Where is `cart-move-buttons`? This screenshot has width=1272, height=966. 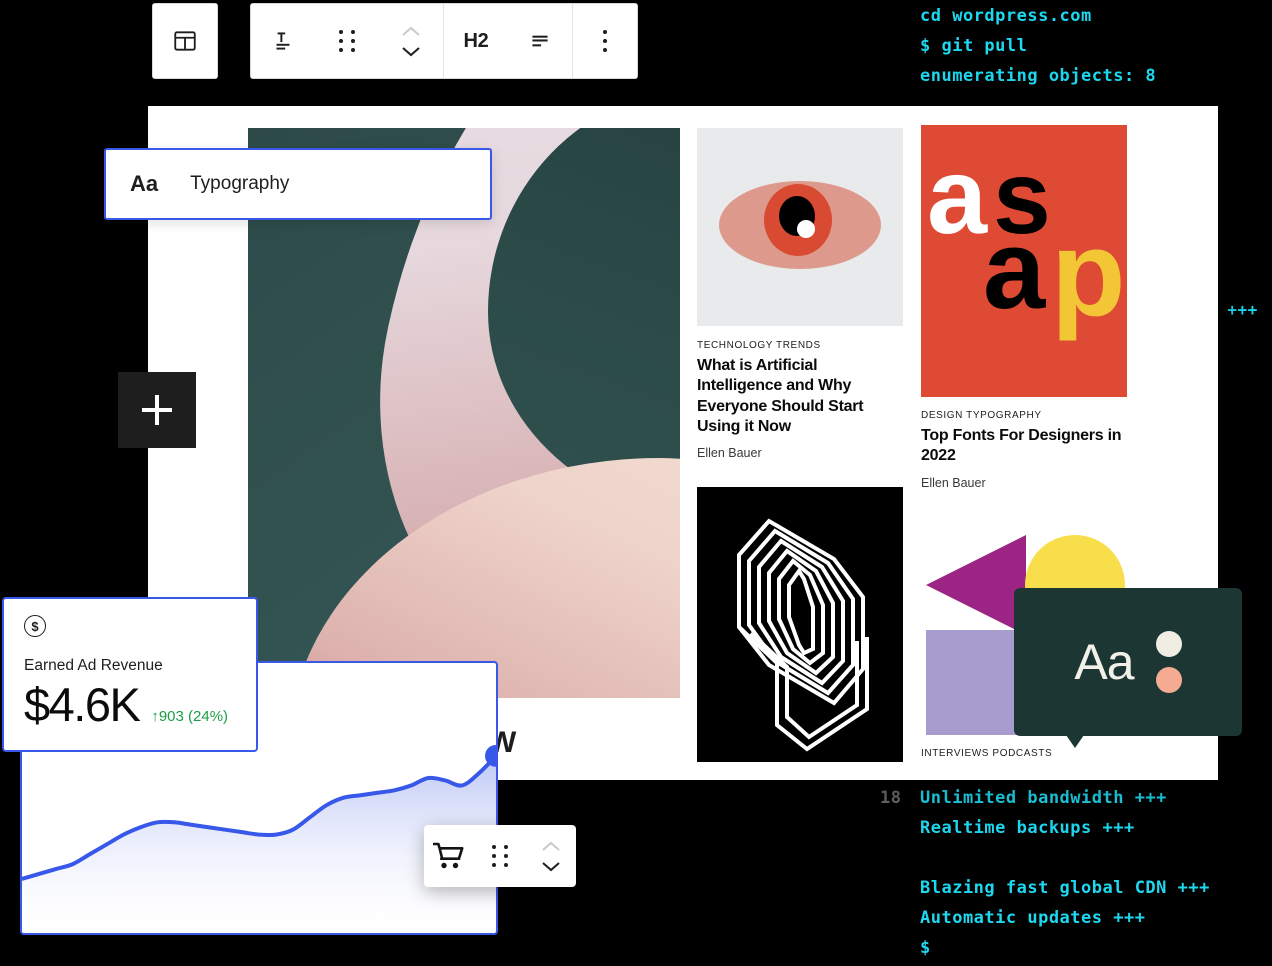 cart-move-buttons is located at coordinates (550, 856).